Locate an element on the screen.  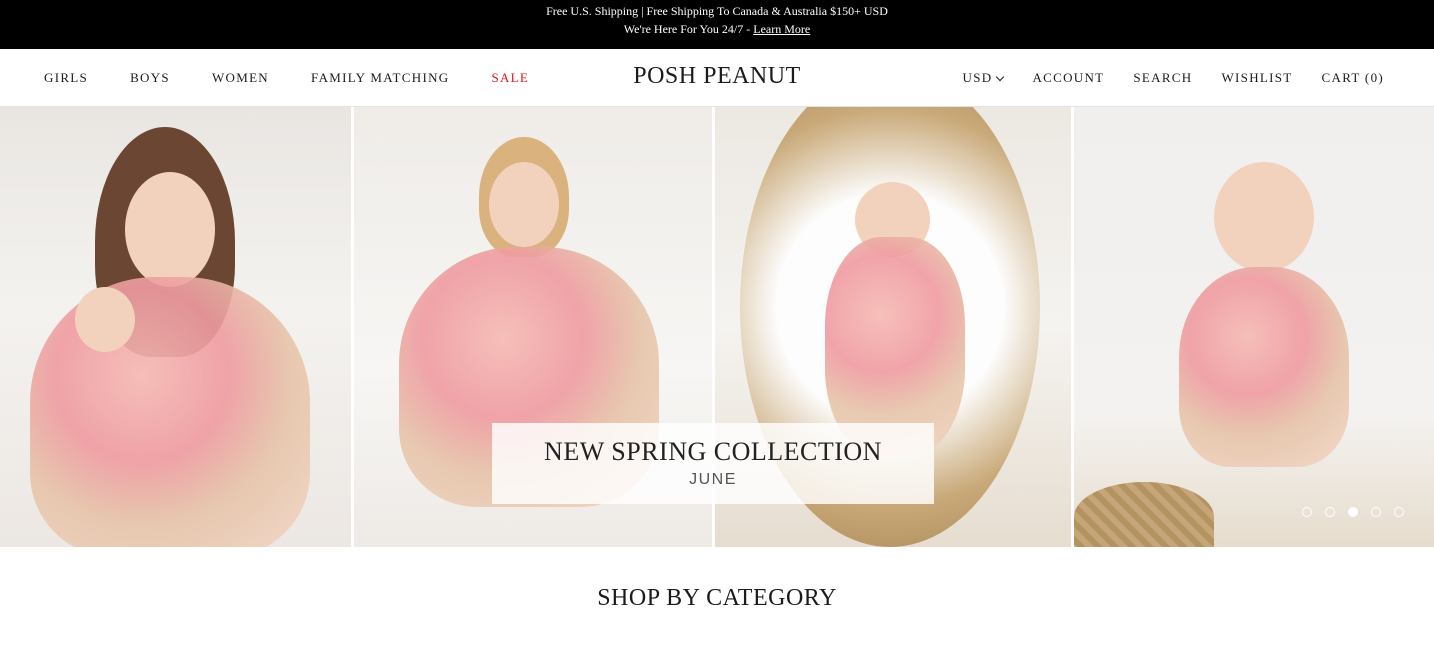
nav-girls: GIRLS is located at coordinates (66, 78).